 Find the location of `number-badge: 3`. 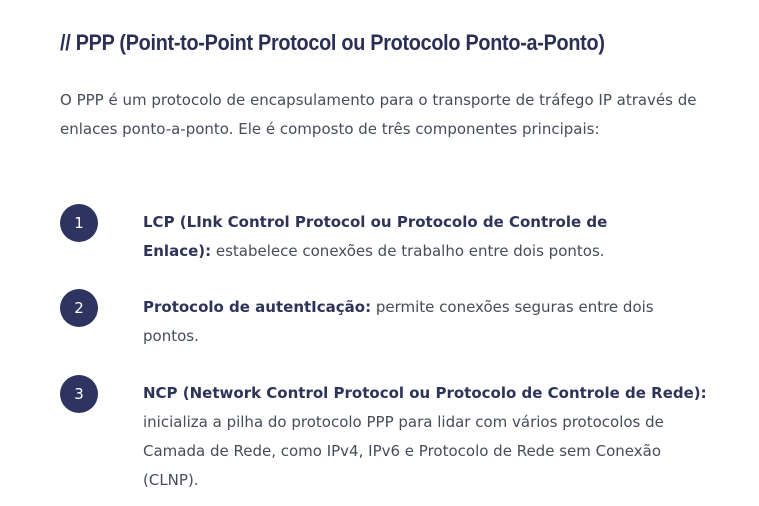

number-badge: 3 is located at coordinates (79, 394).